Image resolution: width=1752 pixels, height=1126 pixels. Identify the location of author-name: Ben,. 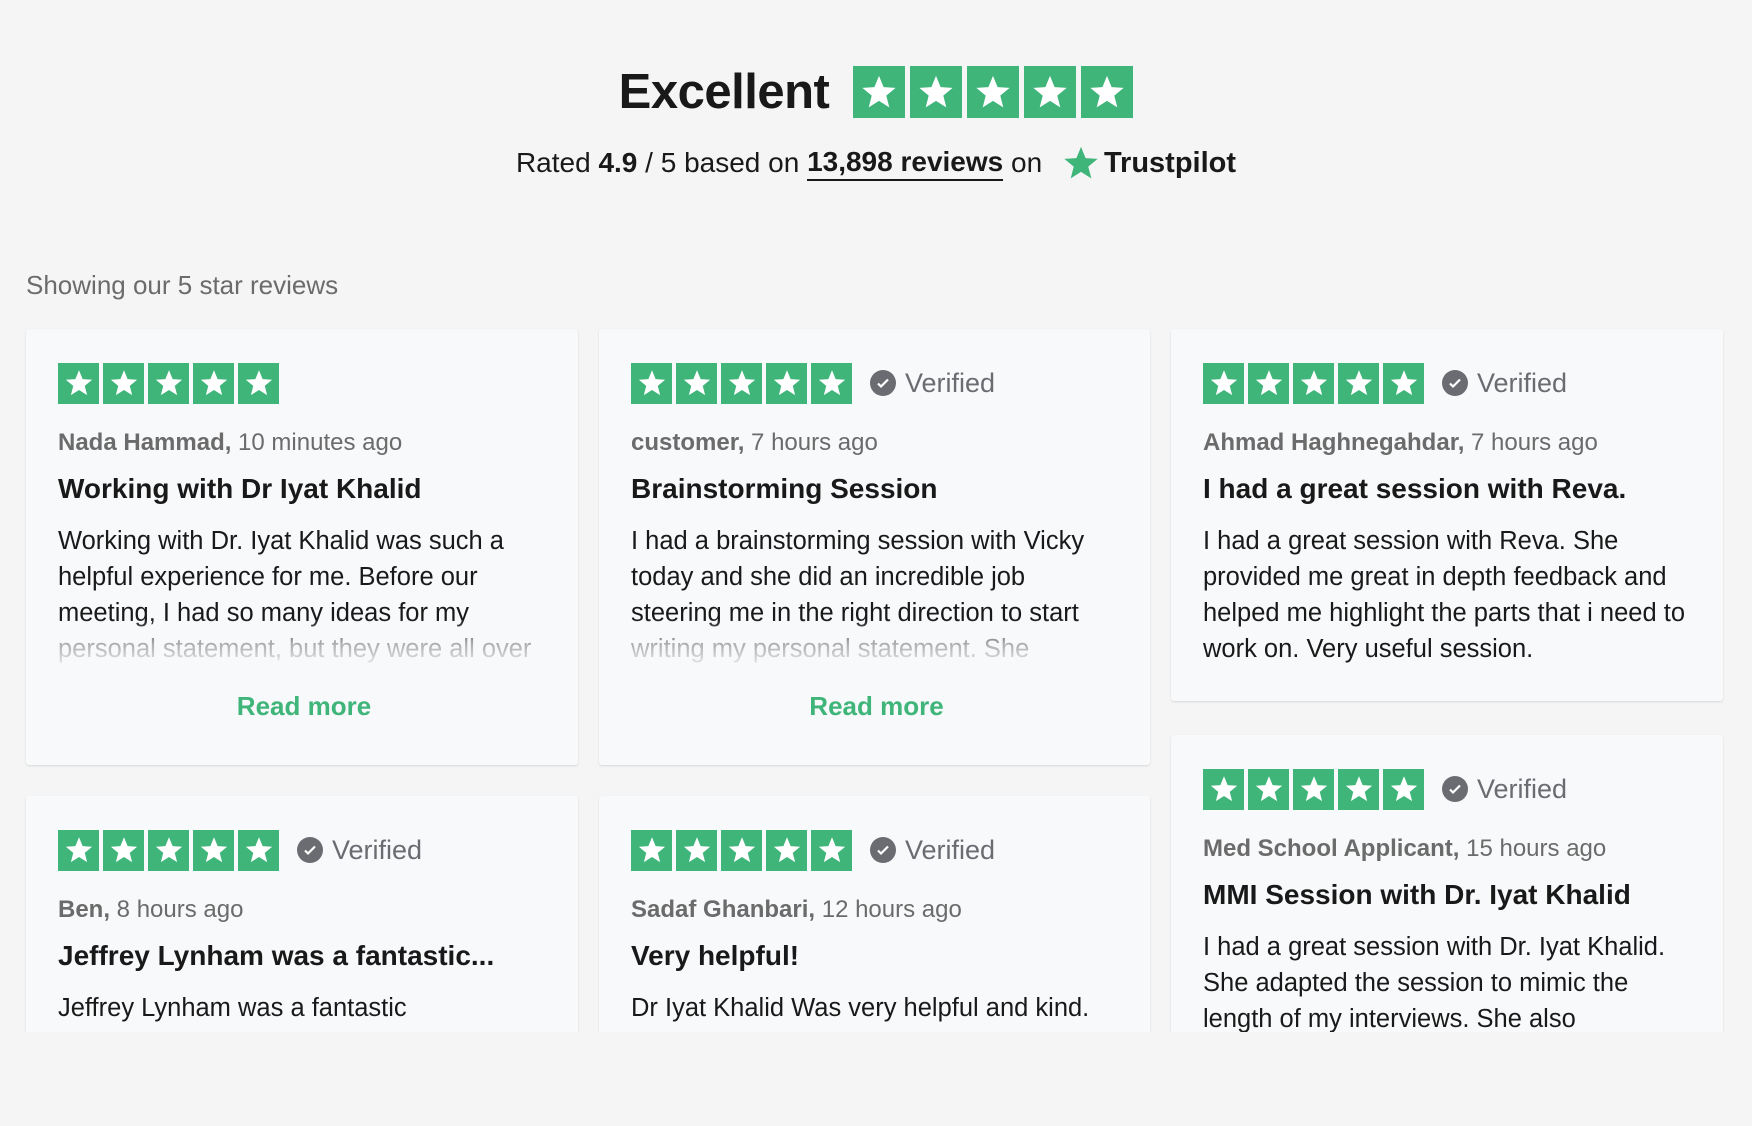
(84, 909).